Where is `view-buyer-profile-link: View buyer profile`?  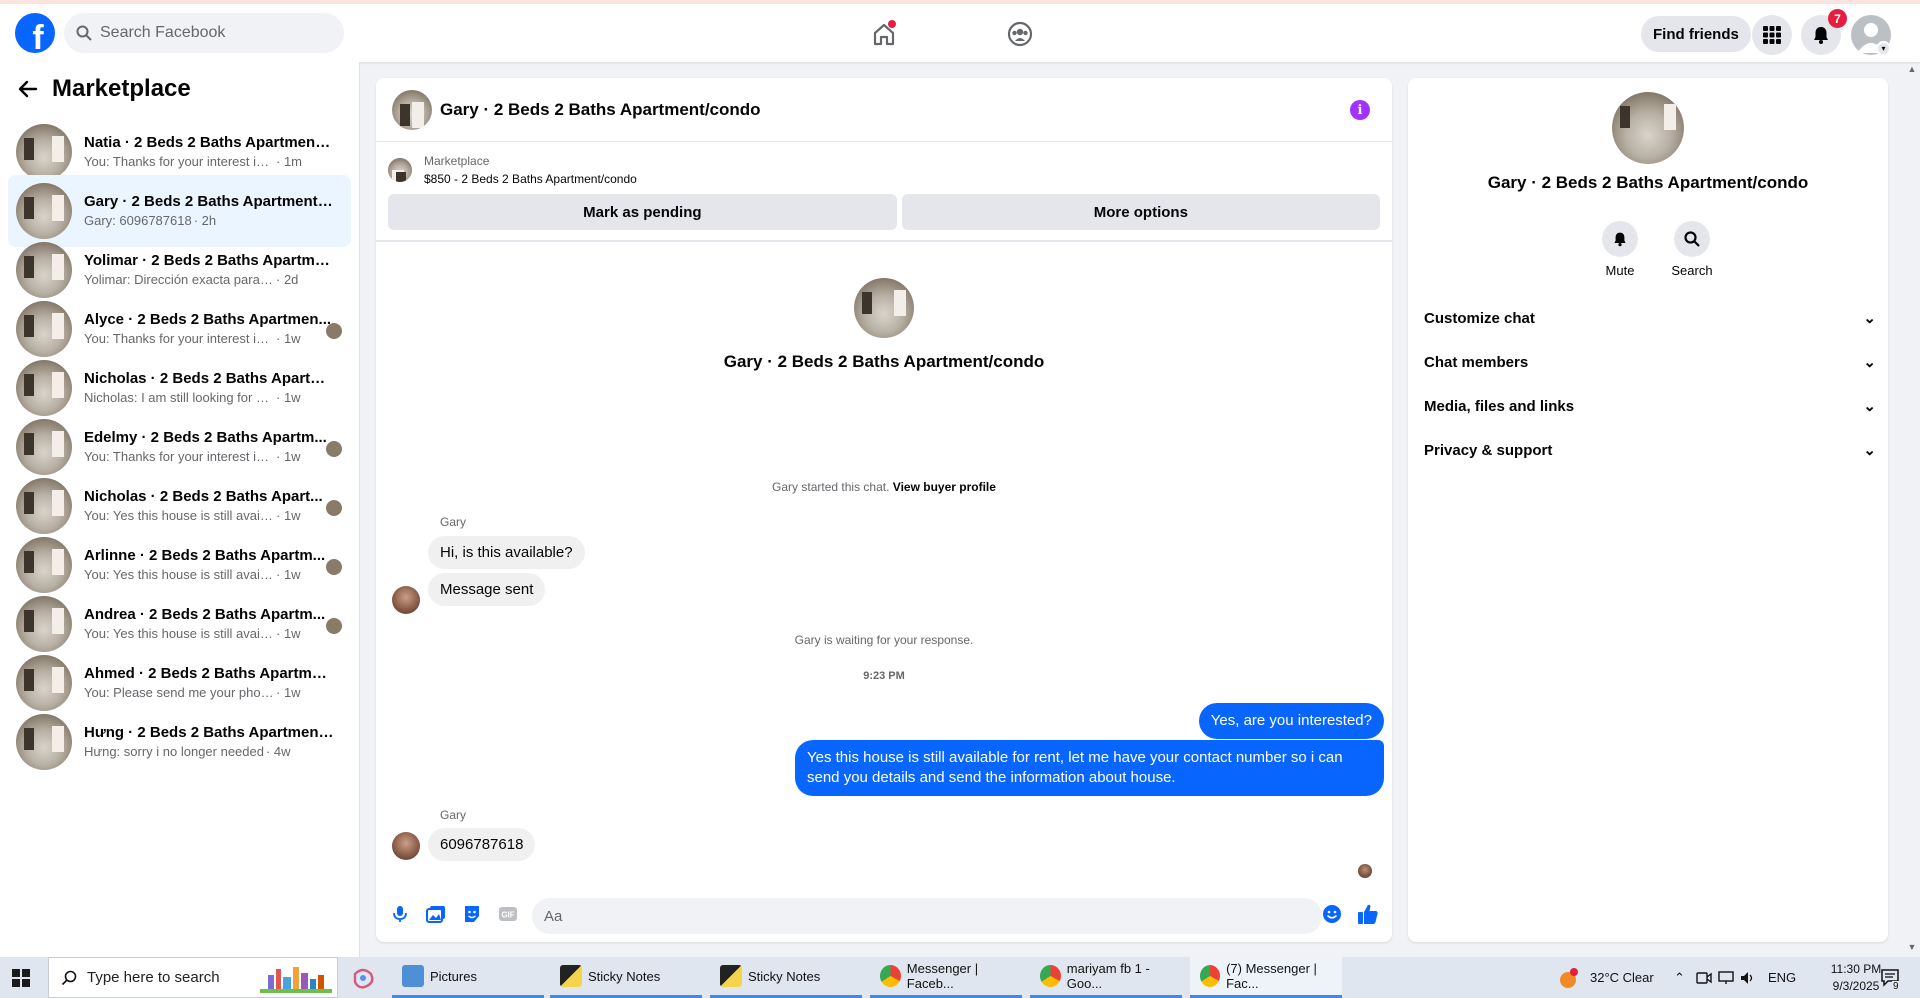 view-buyer-profile-link: View buyer profile is located at coordinates (944, 487).